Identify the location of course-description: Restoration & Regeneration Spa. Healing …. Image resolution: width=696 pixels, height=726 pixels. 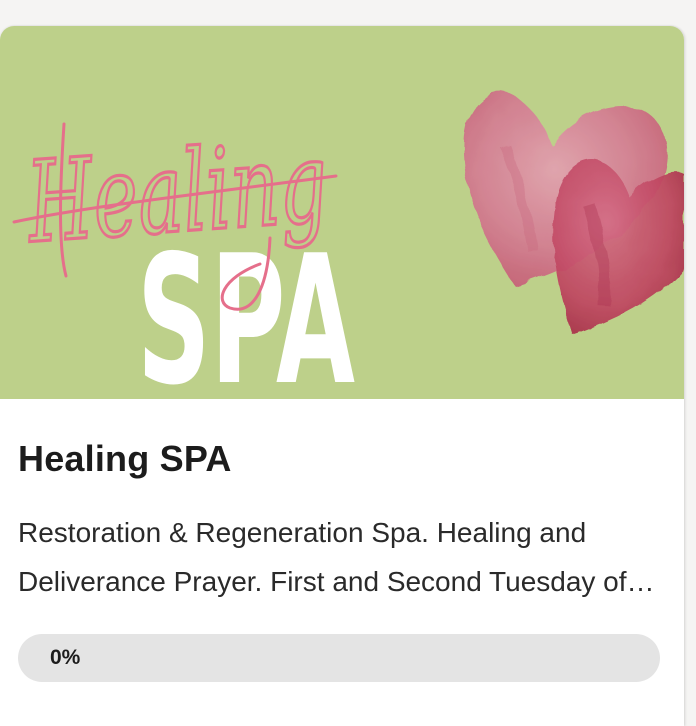
(322, 557).